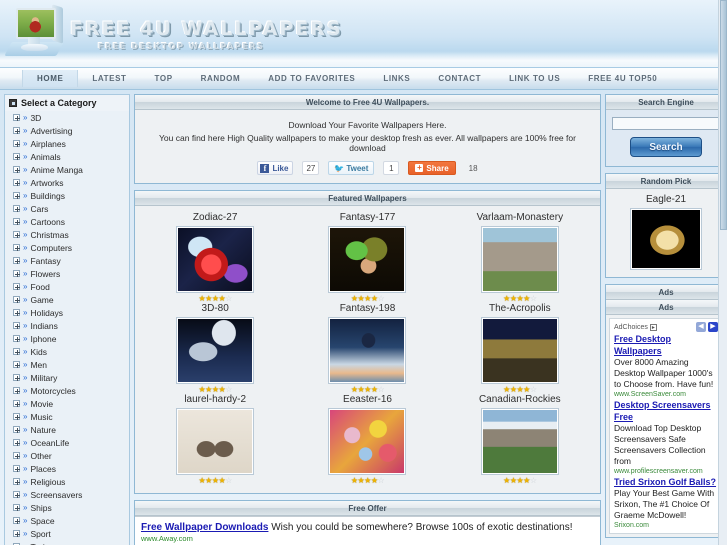 Image resolution: width=727 pixels, height=545 pixels. What do you see at coordinates (723, 115) in the screenshot?
I see `page-scrollbar-thumb` at bounding box center [723, 115].